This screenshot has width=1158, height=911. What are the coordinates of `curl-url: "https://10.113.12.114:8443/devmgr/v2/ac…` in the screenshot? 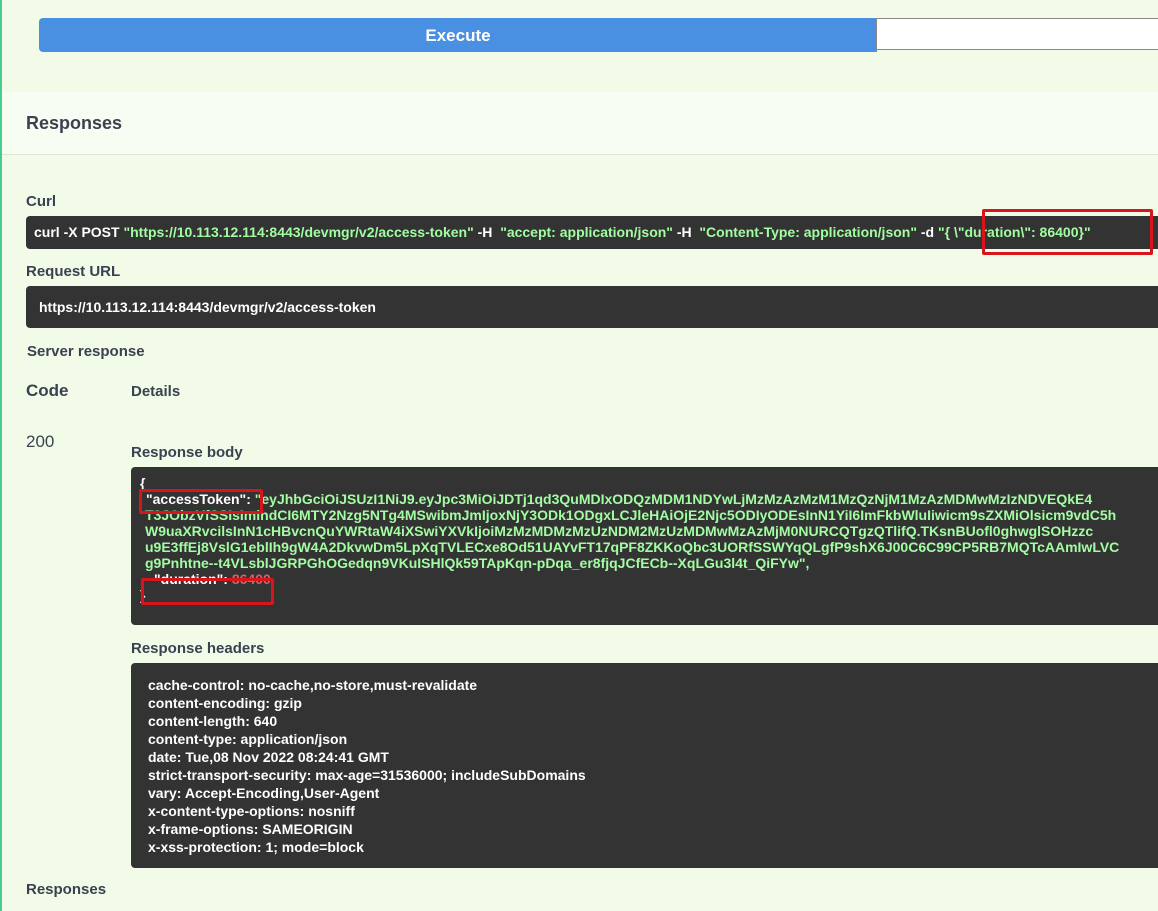 It's located at (298, 232).